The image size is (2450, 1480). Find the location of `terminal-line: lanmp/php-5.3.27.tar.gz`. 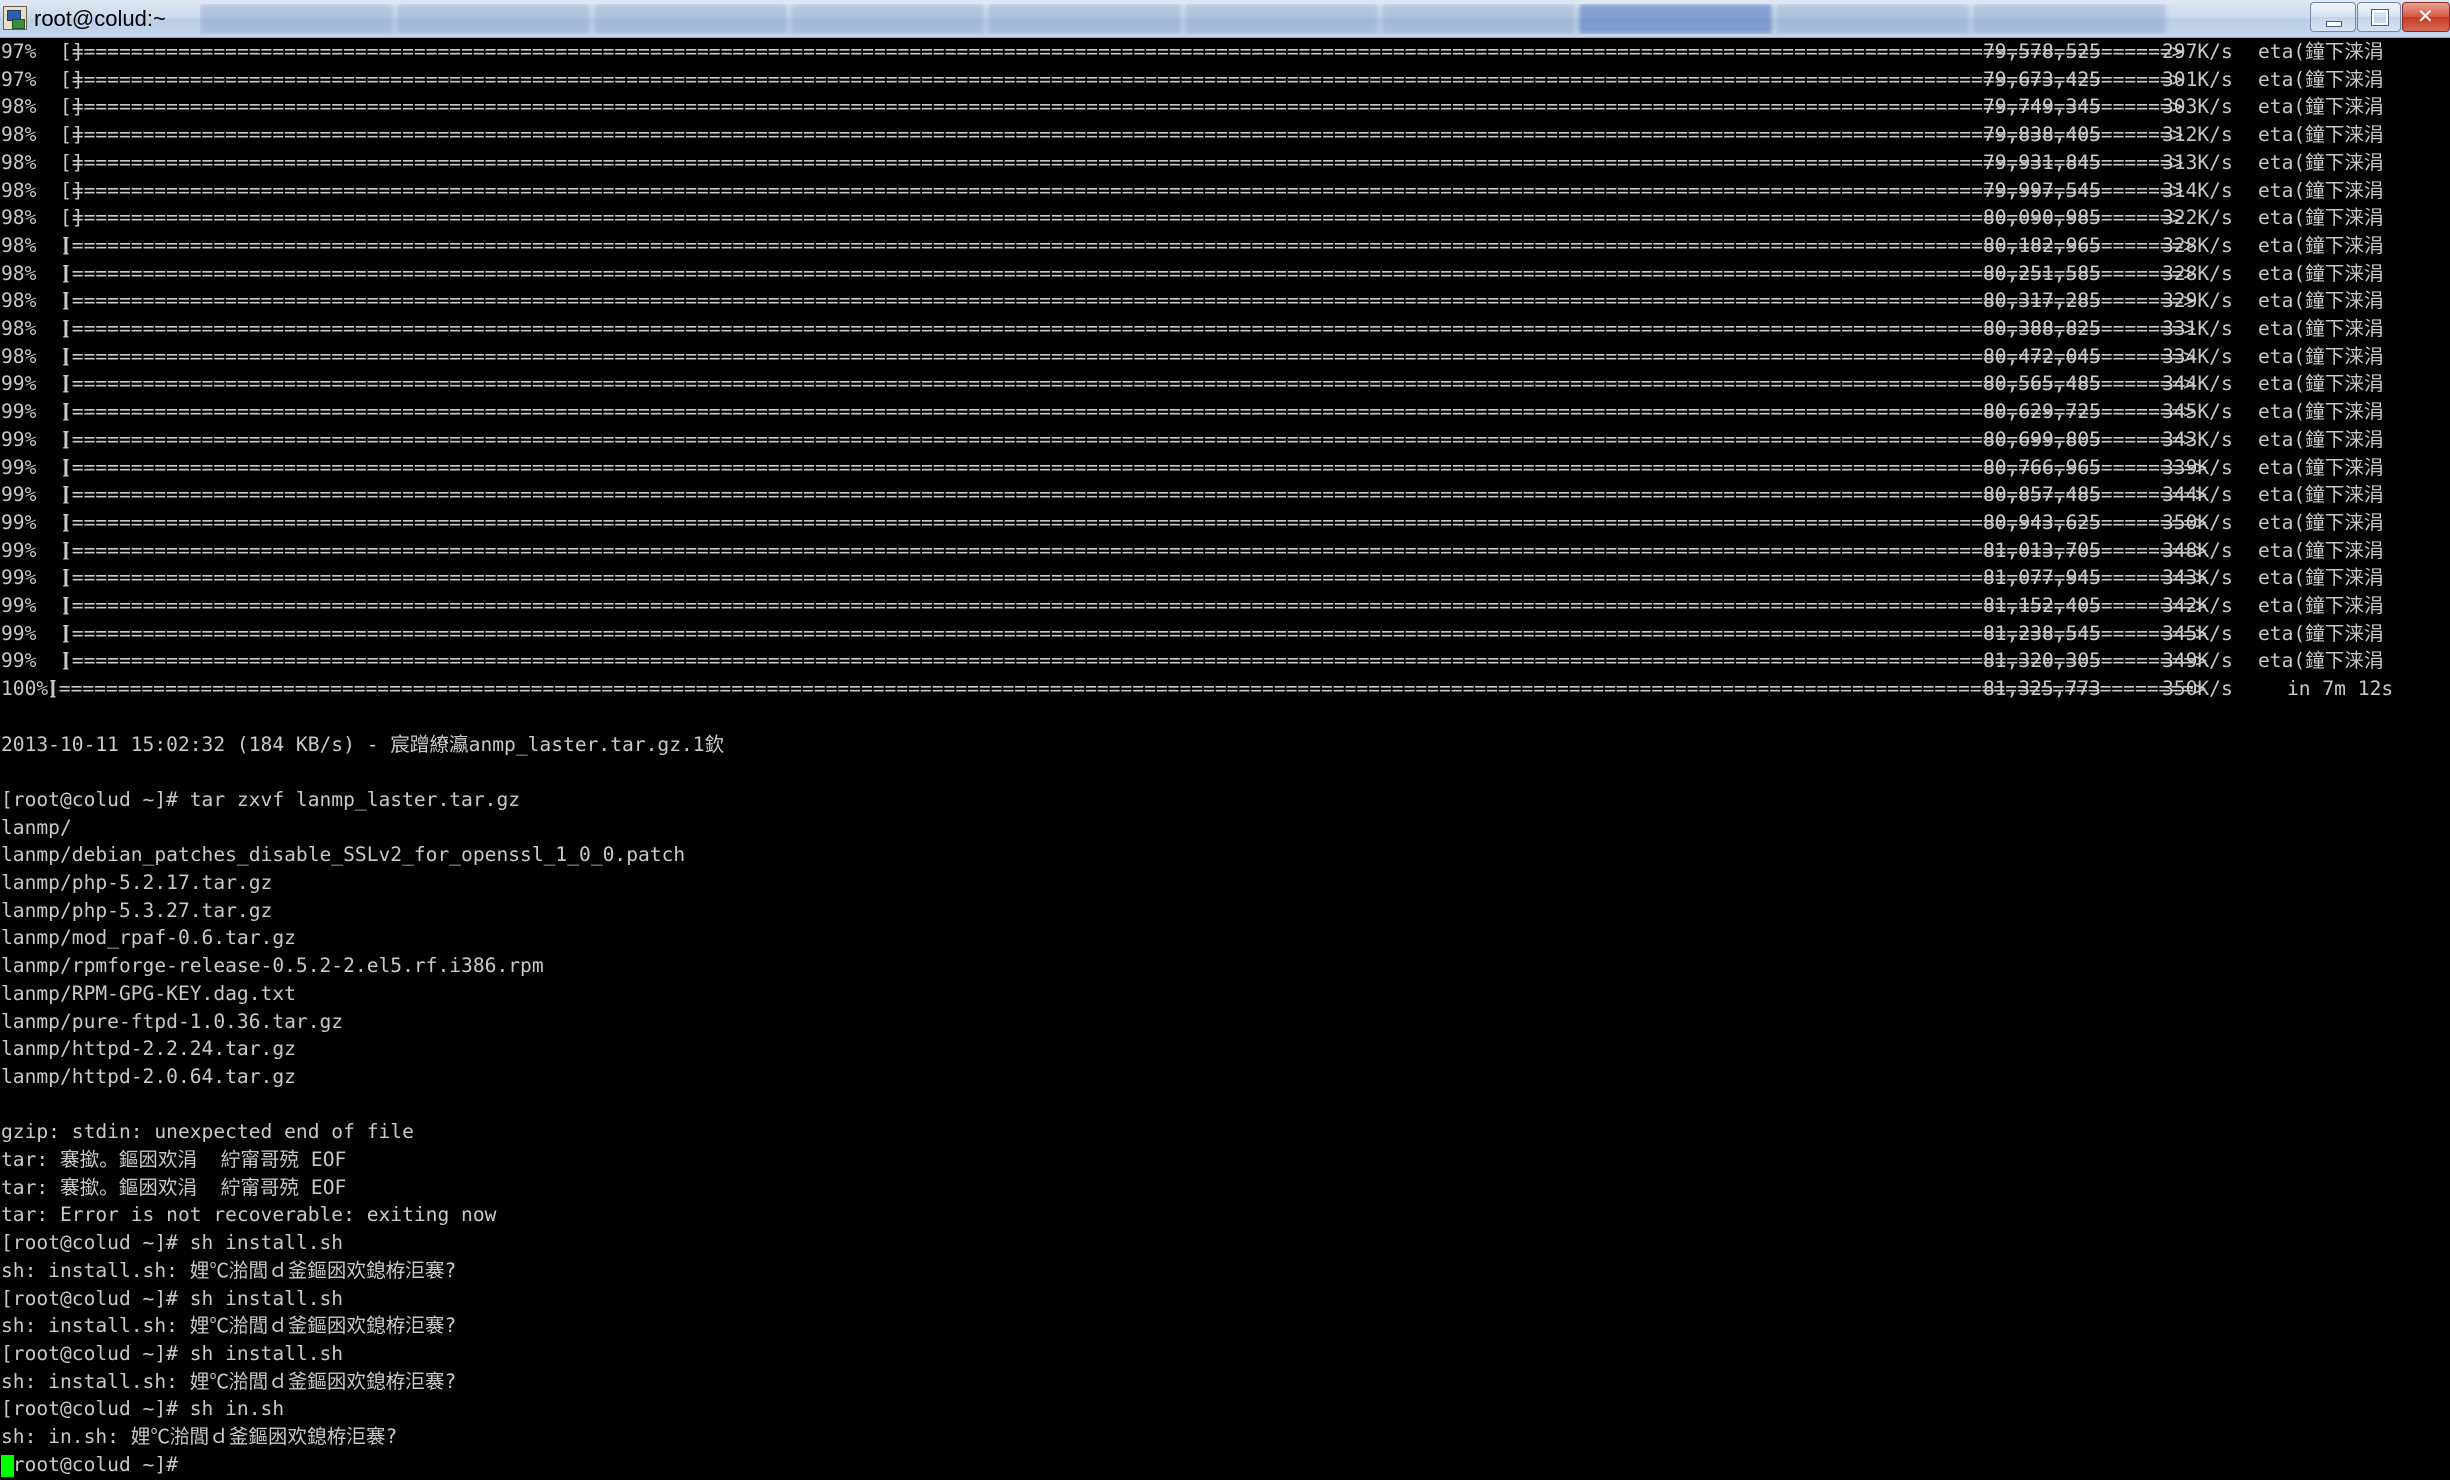

terminal-line: lanmp/php-5.3.27.tar.gz is located at coordinates (1225, 911).